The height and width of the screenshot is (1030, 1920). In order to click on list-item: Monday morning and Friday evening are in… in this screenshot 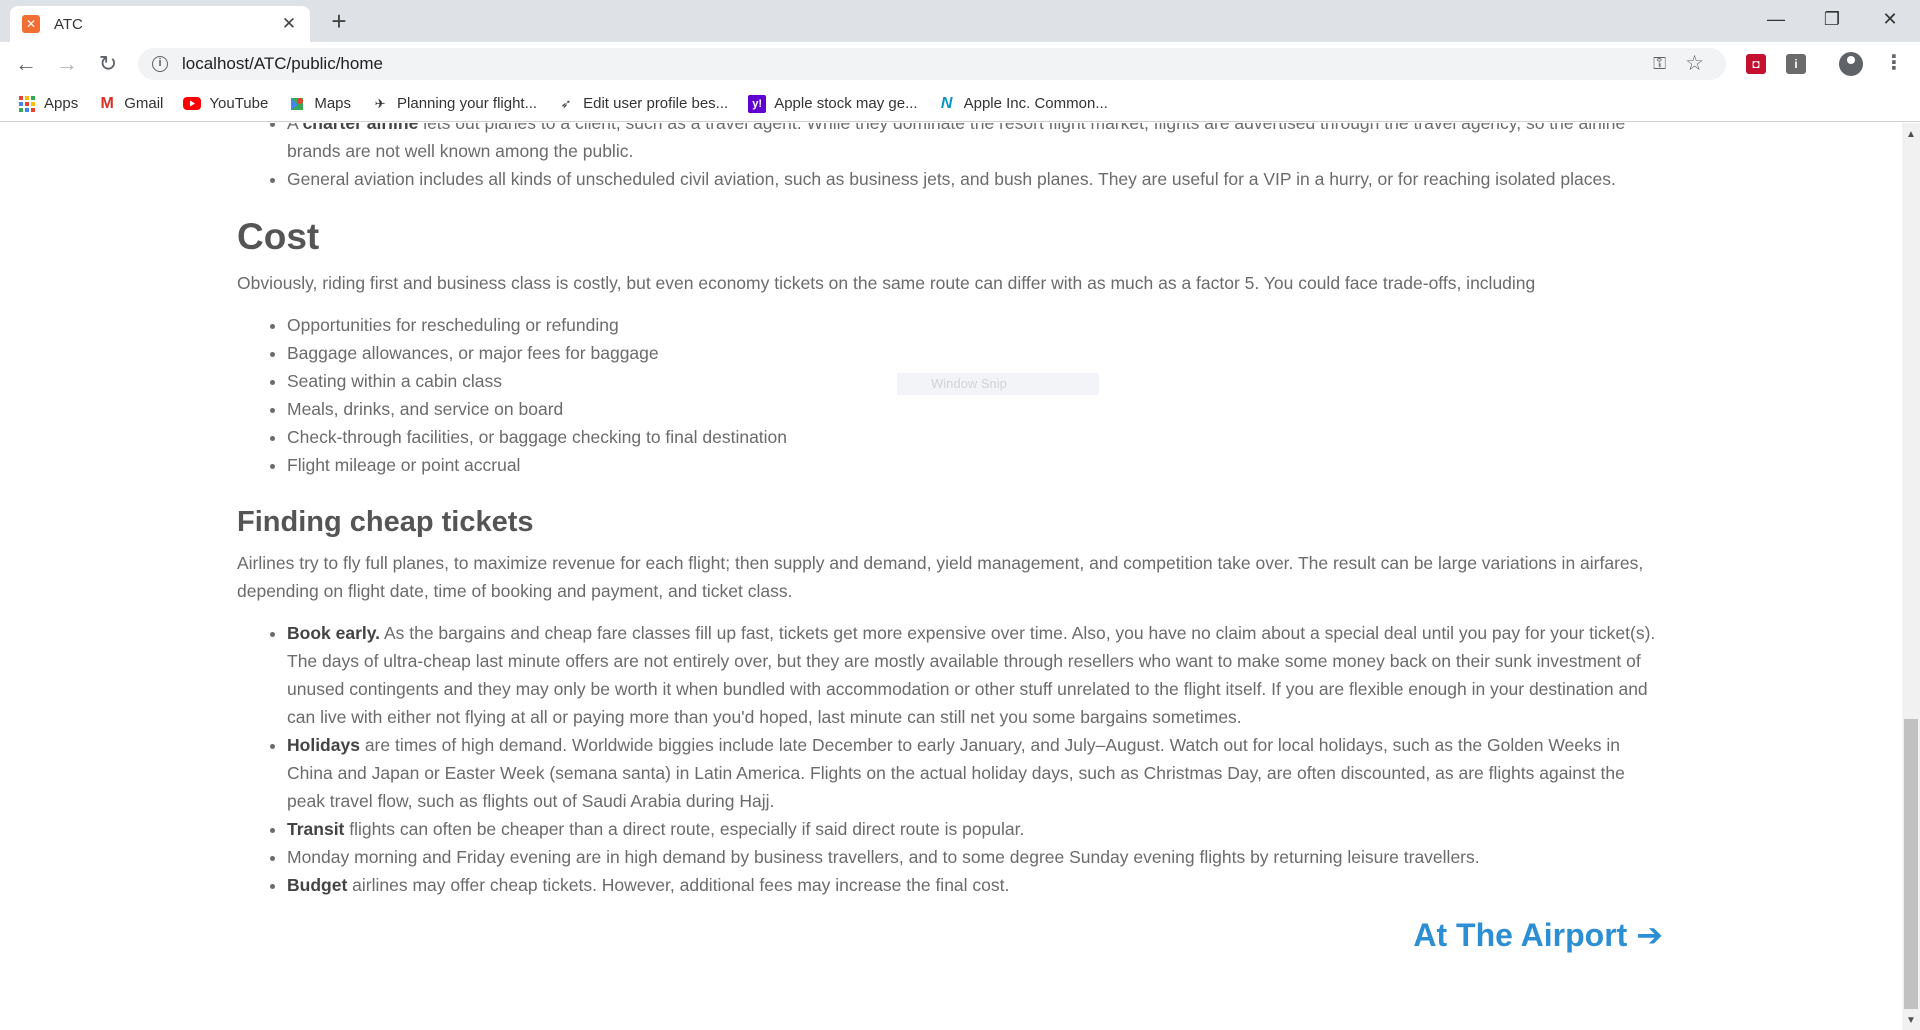, I will do `click(975, 857)`.